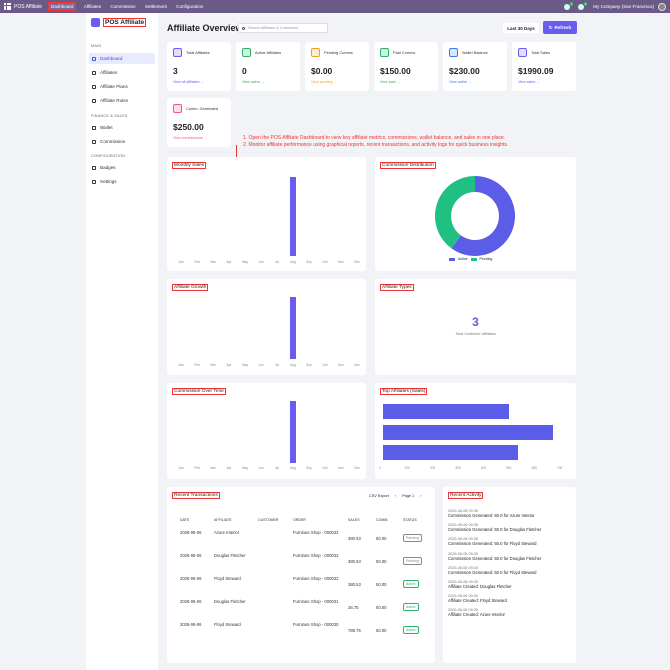 The width and height of the screenshot is (670, 670). What do you see at coordinates (475, 334) in the screenshot?
I see `types-label: Total Customer affiliates` at bounding box center [475, 334].